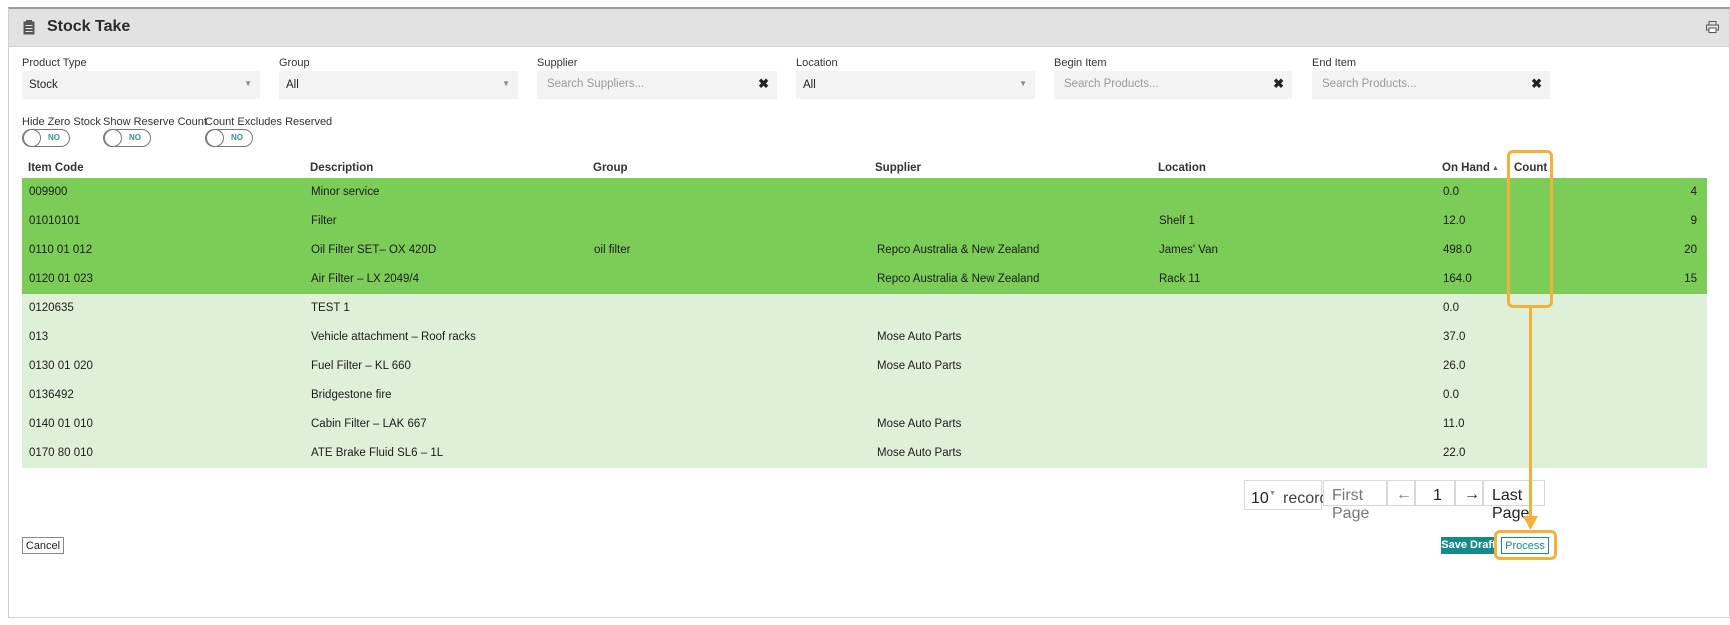 The width and height of the screenshot is (1730, 625). What do you see at coordinates (1690, 250) in the screenshot?
I see `cell-count: 20` at bounding box center [1690, 250].